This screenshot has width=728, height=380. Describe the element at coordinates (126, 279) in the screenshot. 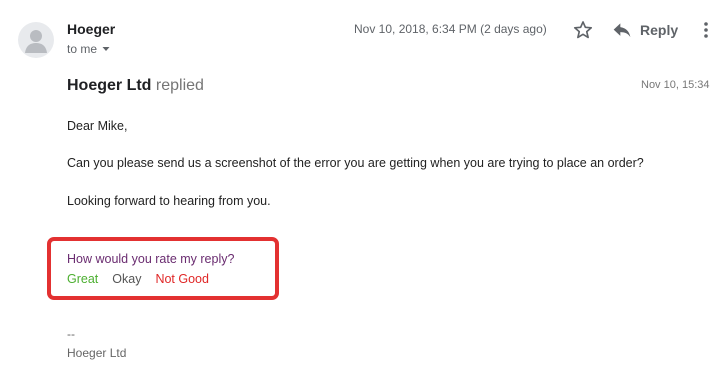

I see `rating-option-okay: Okay` at that location.